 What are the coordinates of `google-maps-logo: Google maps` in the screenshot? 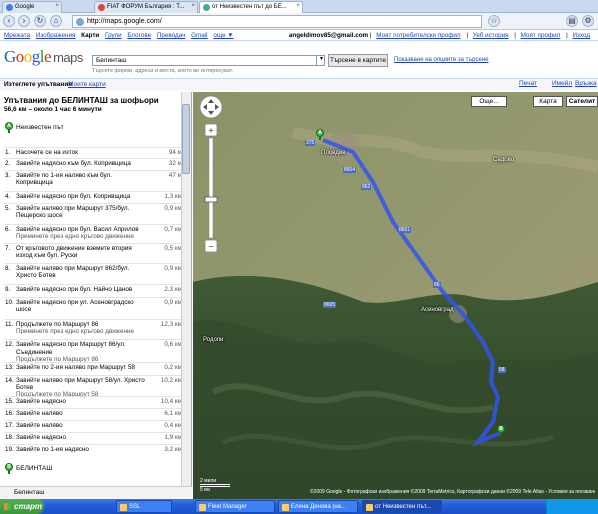 It's located at (43, 57).